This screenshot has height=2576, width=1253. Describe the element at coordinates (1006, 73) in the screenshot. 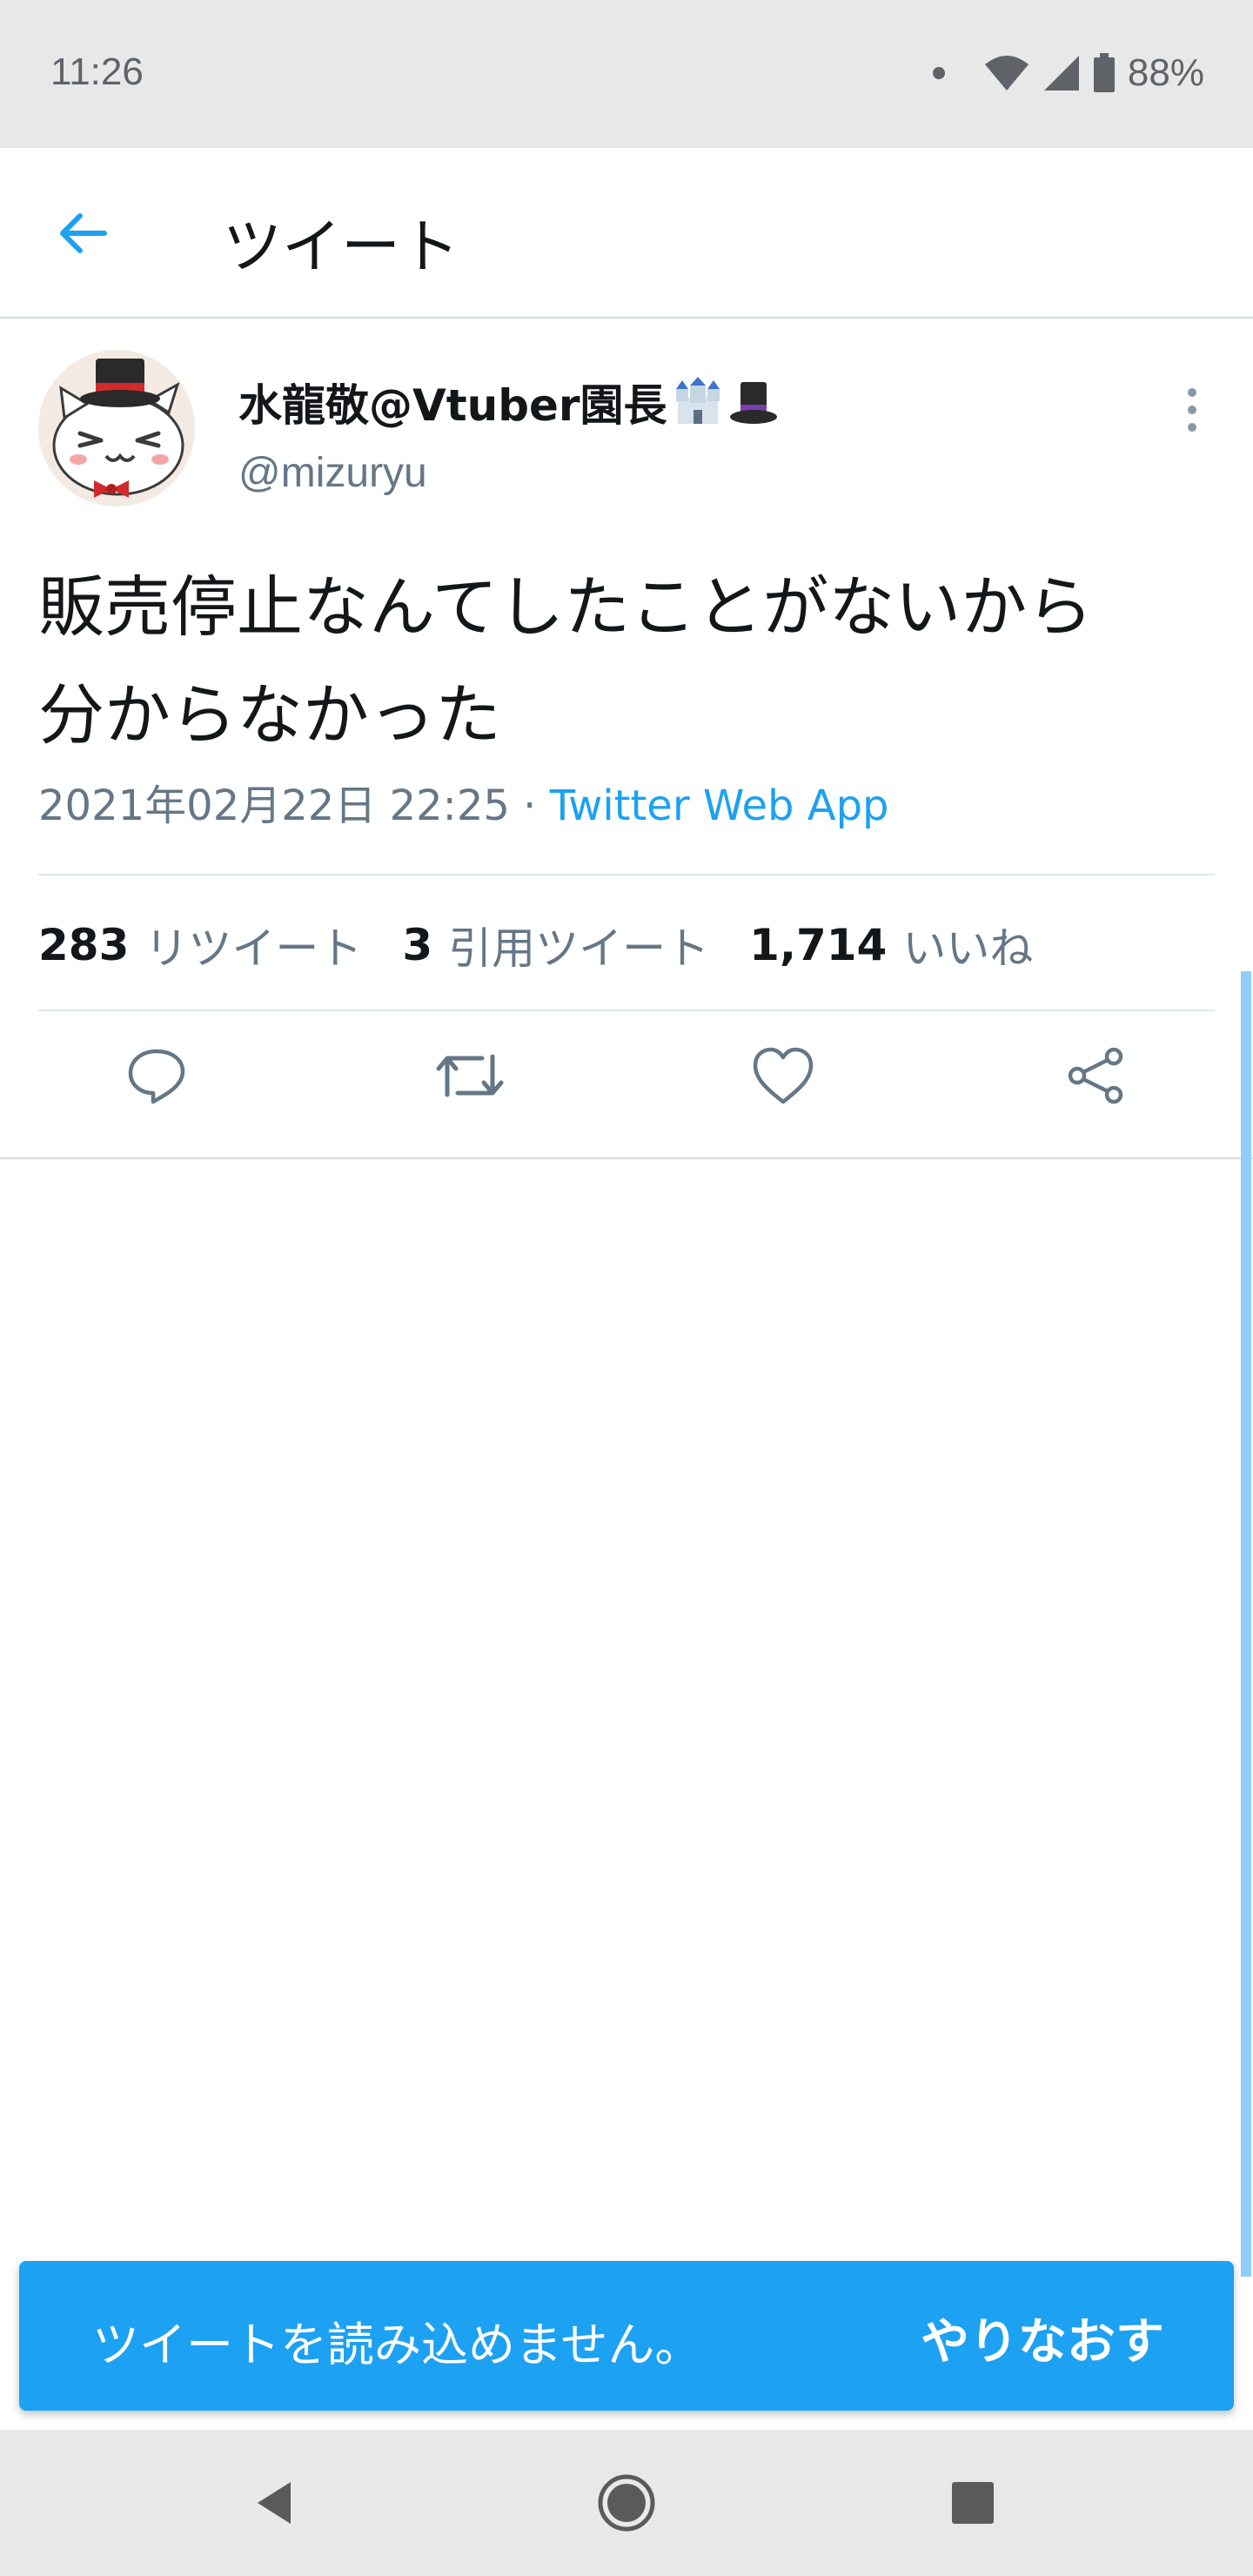

I see `wifi-icon` at that location.